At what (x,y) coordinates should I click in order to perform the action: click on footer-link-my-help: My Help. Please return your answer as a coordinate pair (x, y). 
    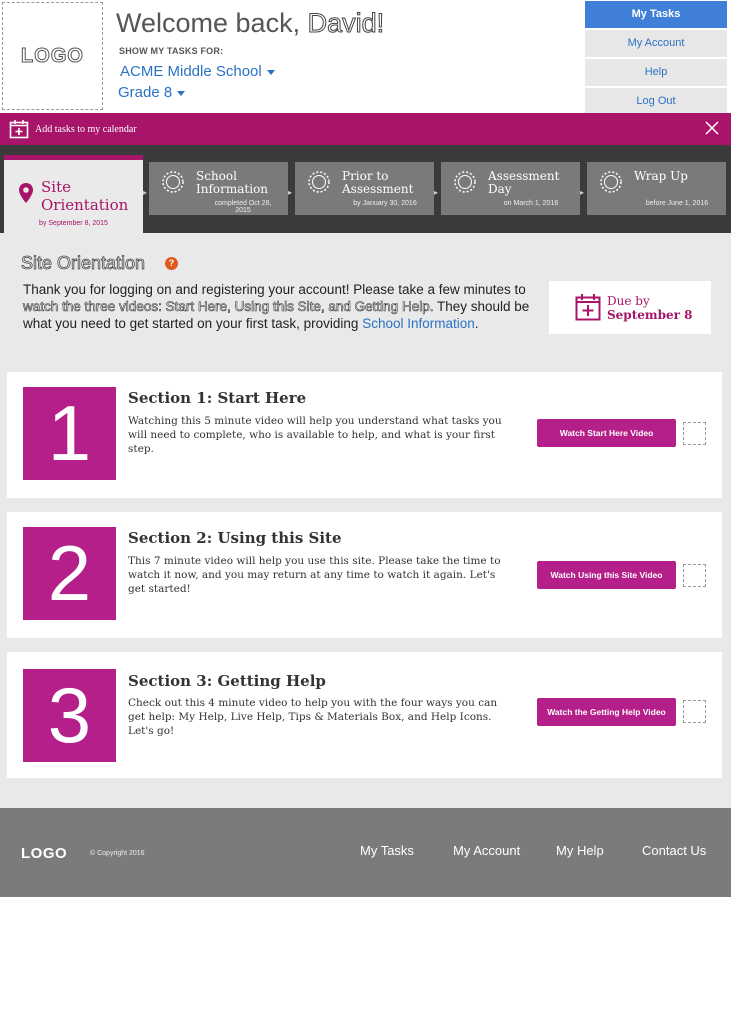
    Looking at the image, I should click on (580, 850).